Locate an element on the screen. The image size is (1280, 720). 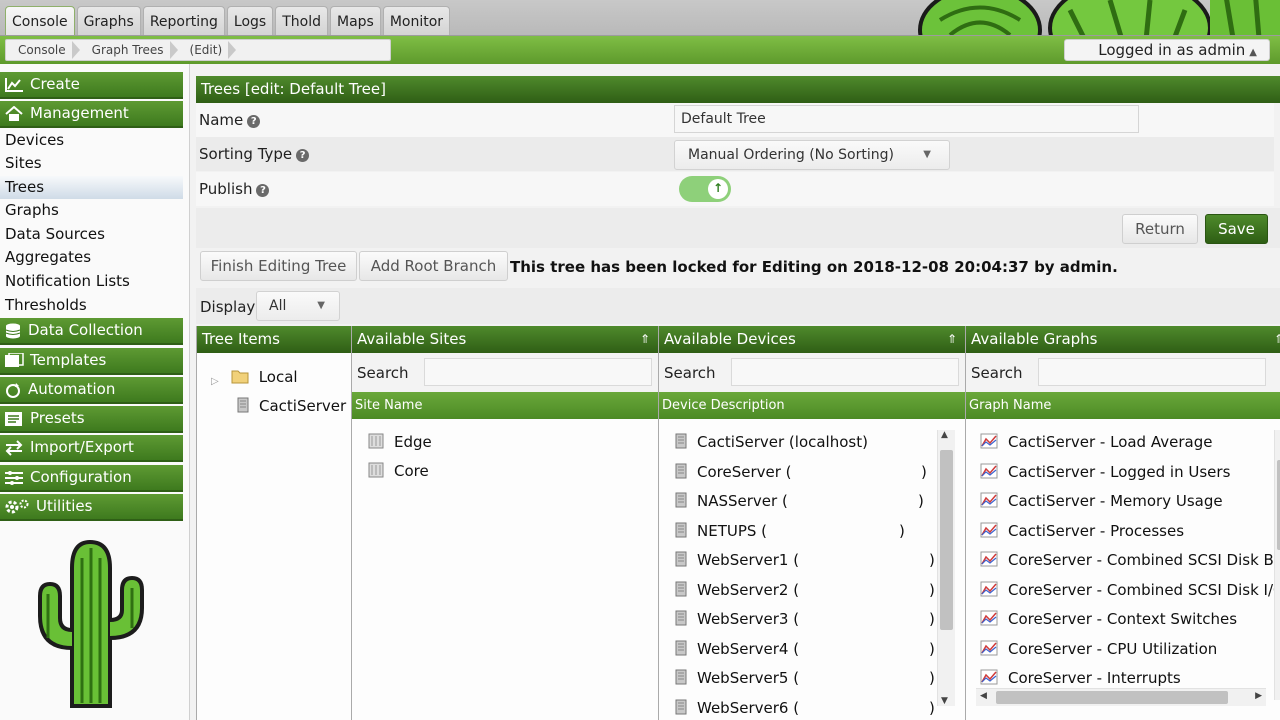
panel-title: Trees [edit: Default Tree] is located at coordinates (738, 89).